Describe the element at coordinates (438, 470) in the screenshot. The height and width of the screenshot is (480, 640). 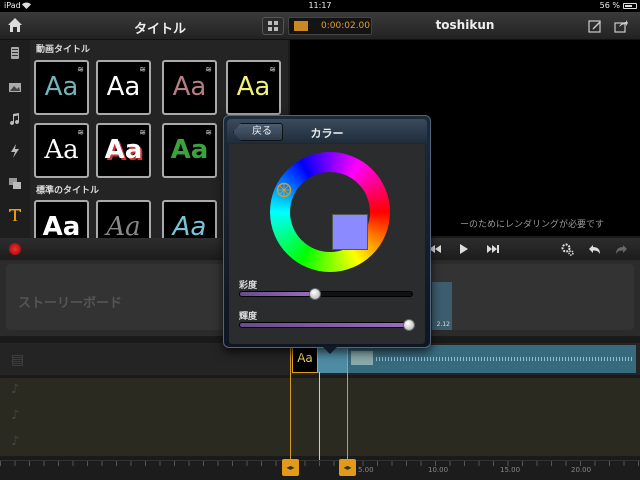
I see `tick-label: 10.00` at that location.